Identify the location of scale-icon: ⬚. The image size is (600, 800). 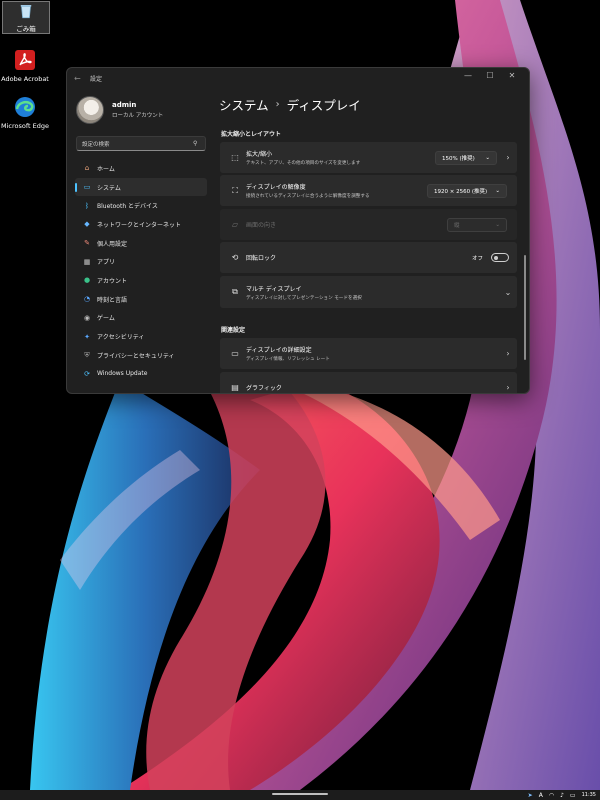
(235, 157).